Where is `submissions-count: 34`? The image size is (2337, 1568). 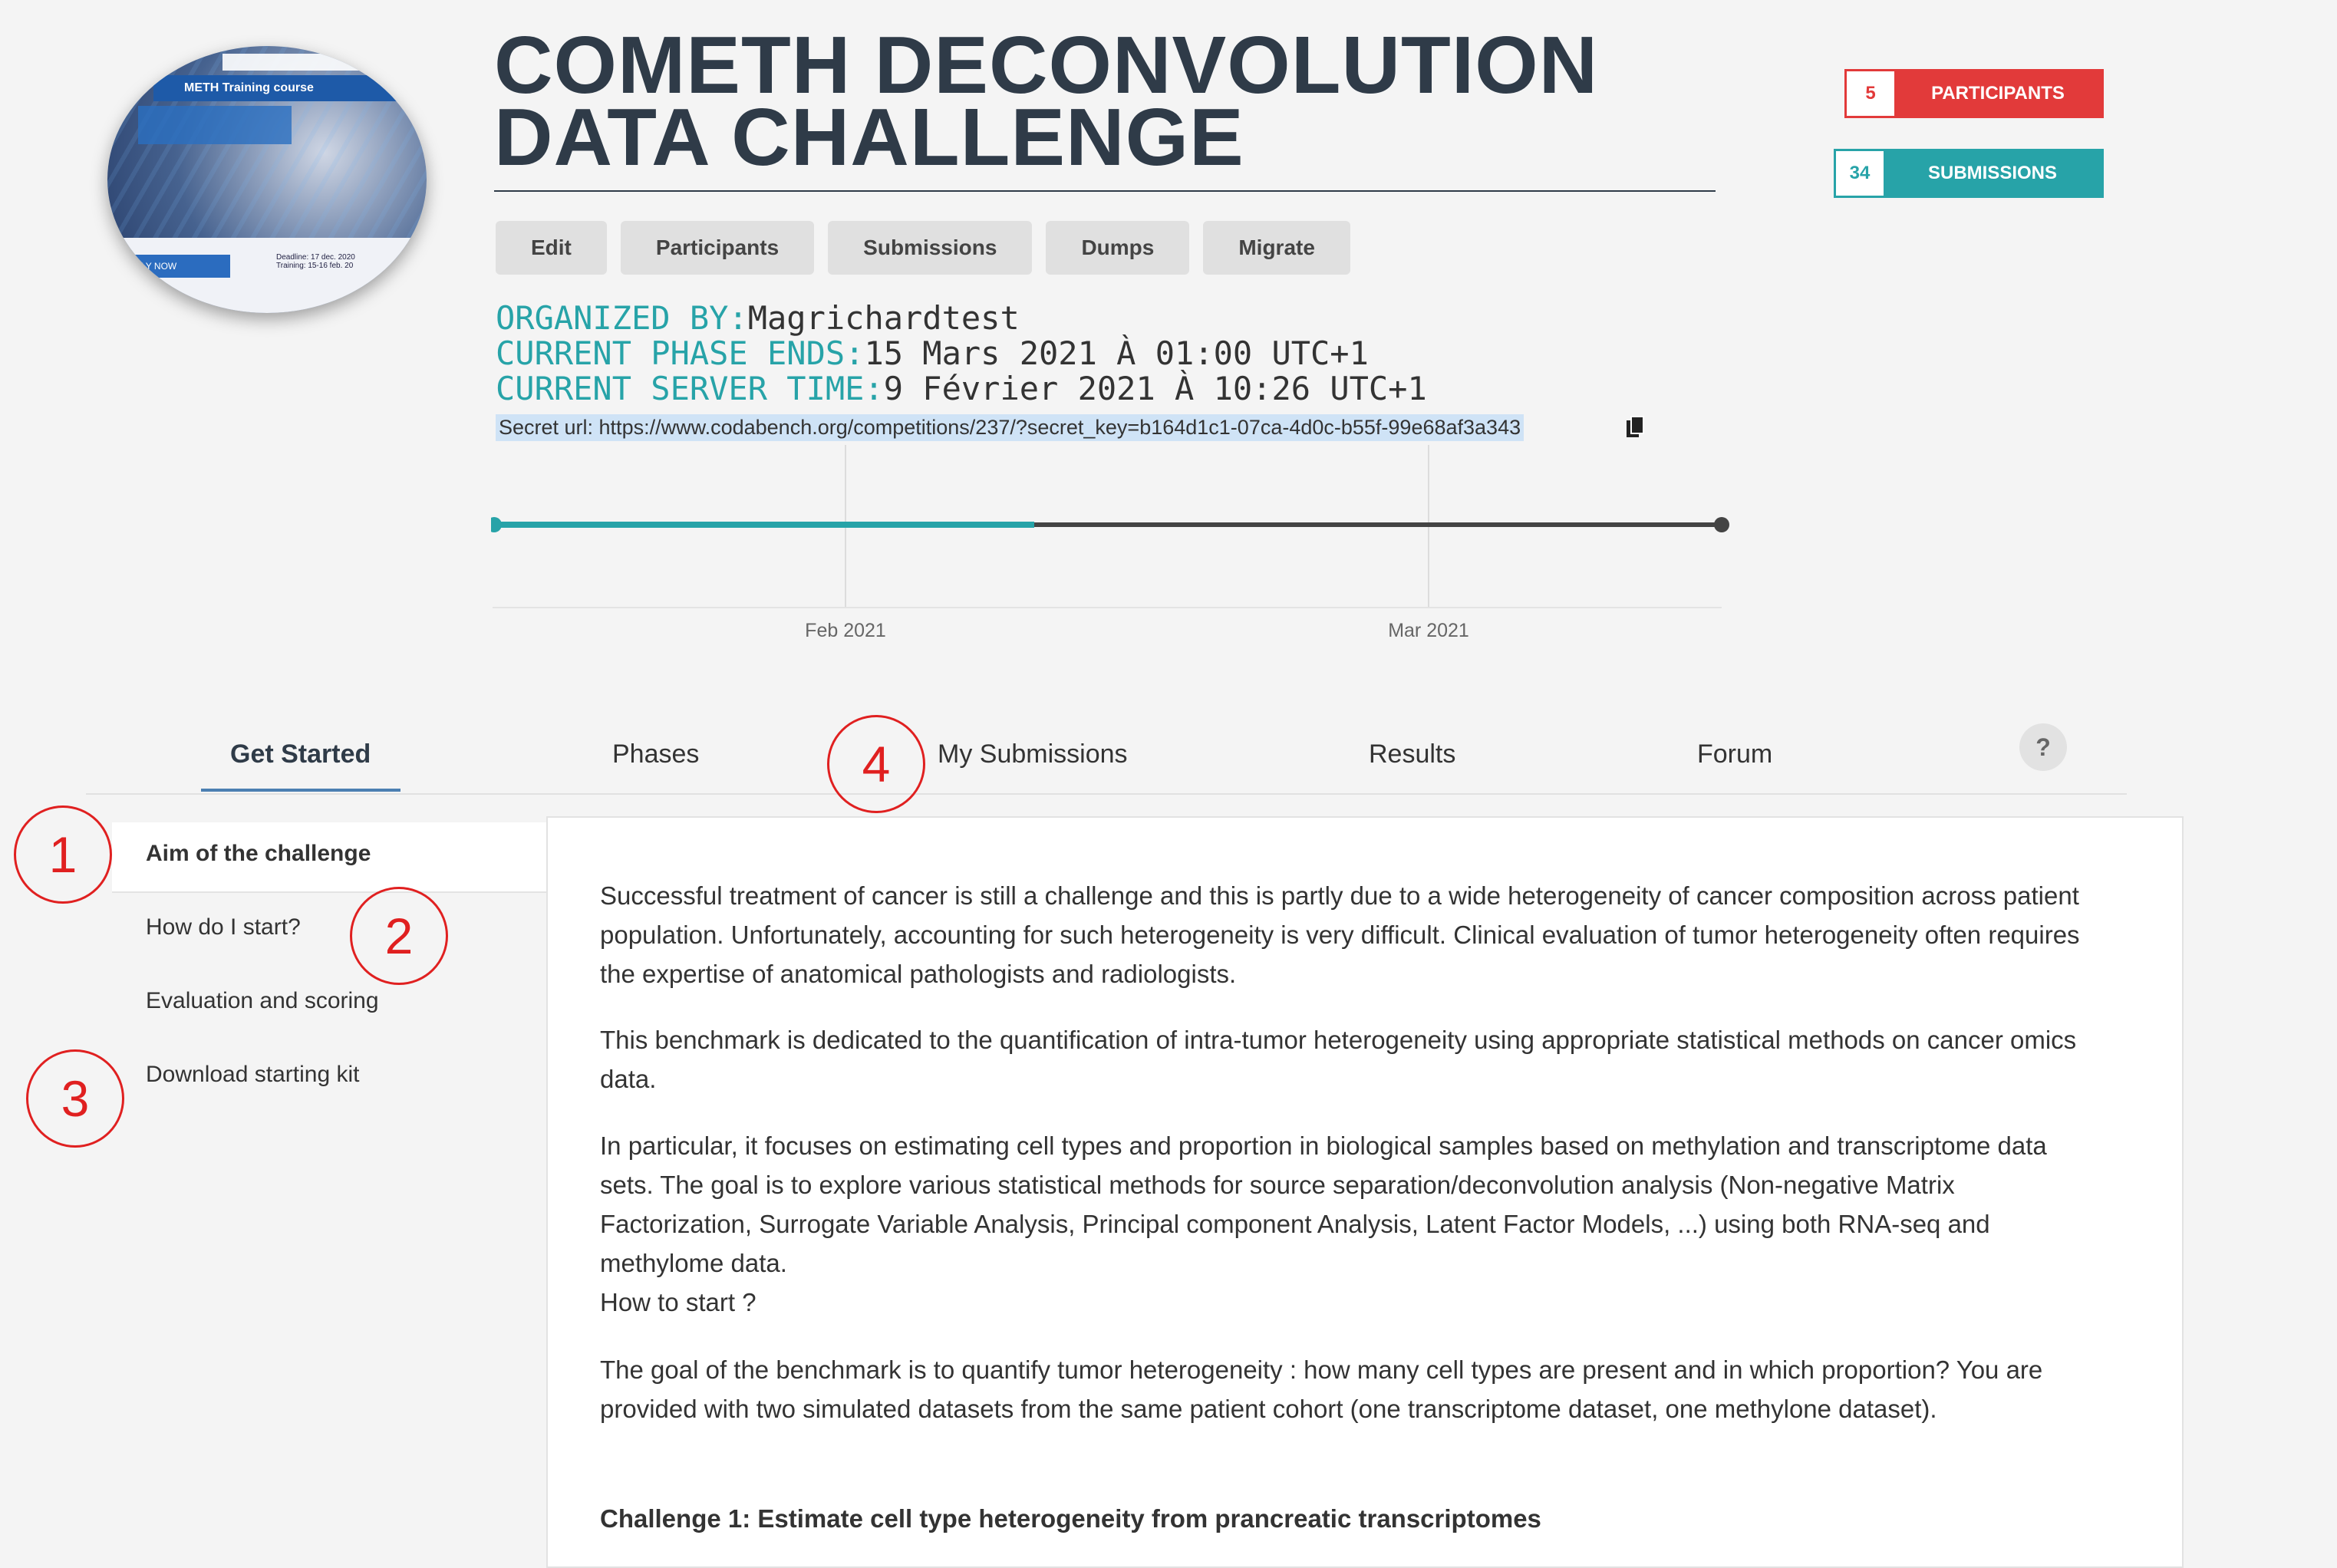
submissions-count: 34 is located at coordinates (1860, 173).